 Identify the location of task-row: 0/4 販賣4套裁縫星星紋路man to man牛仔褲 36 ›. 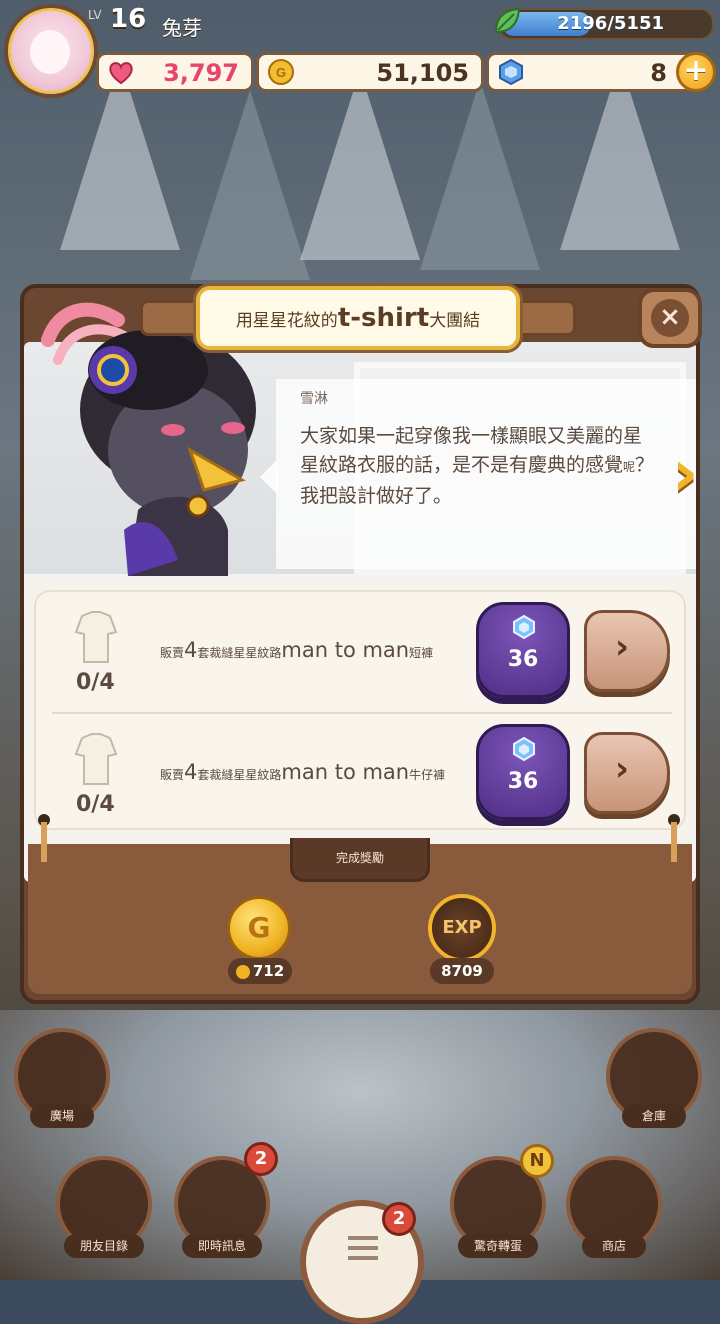
(362, 773).